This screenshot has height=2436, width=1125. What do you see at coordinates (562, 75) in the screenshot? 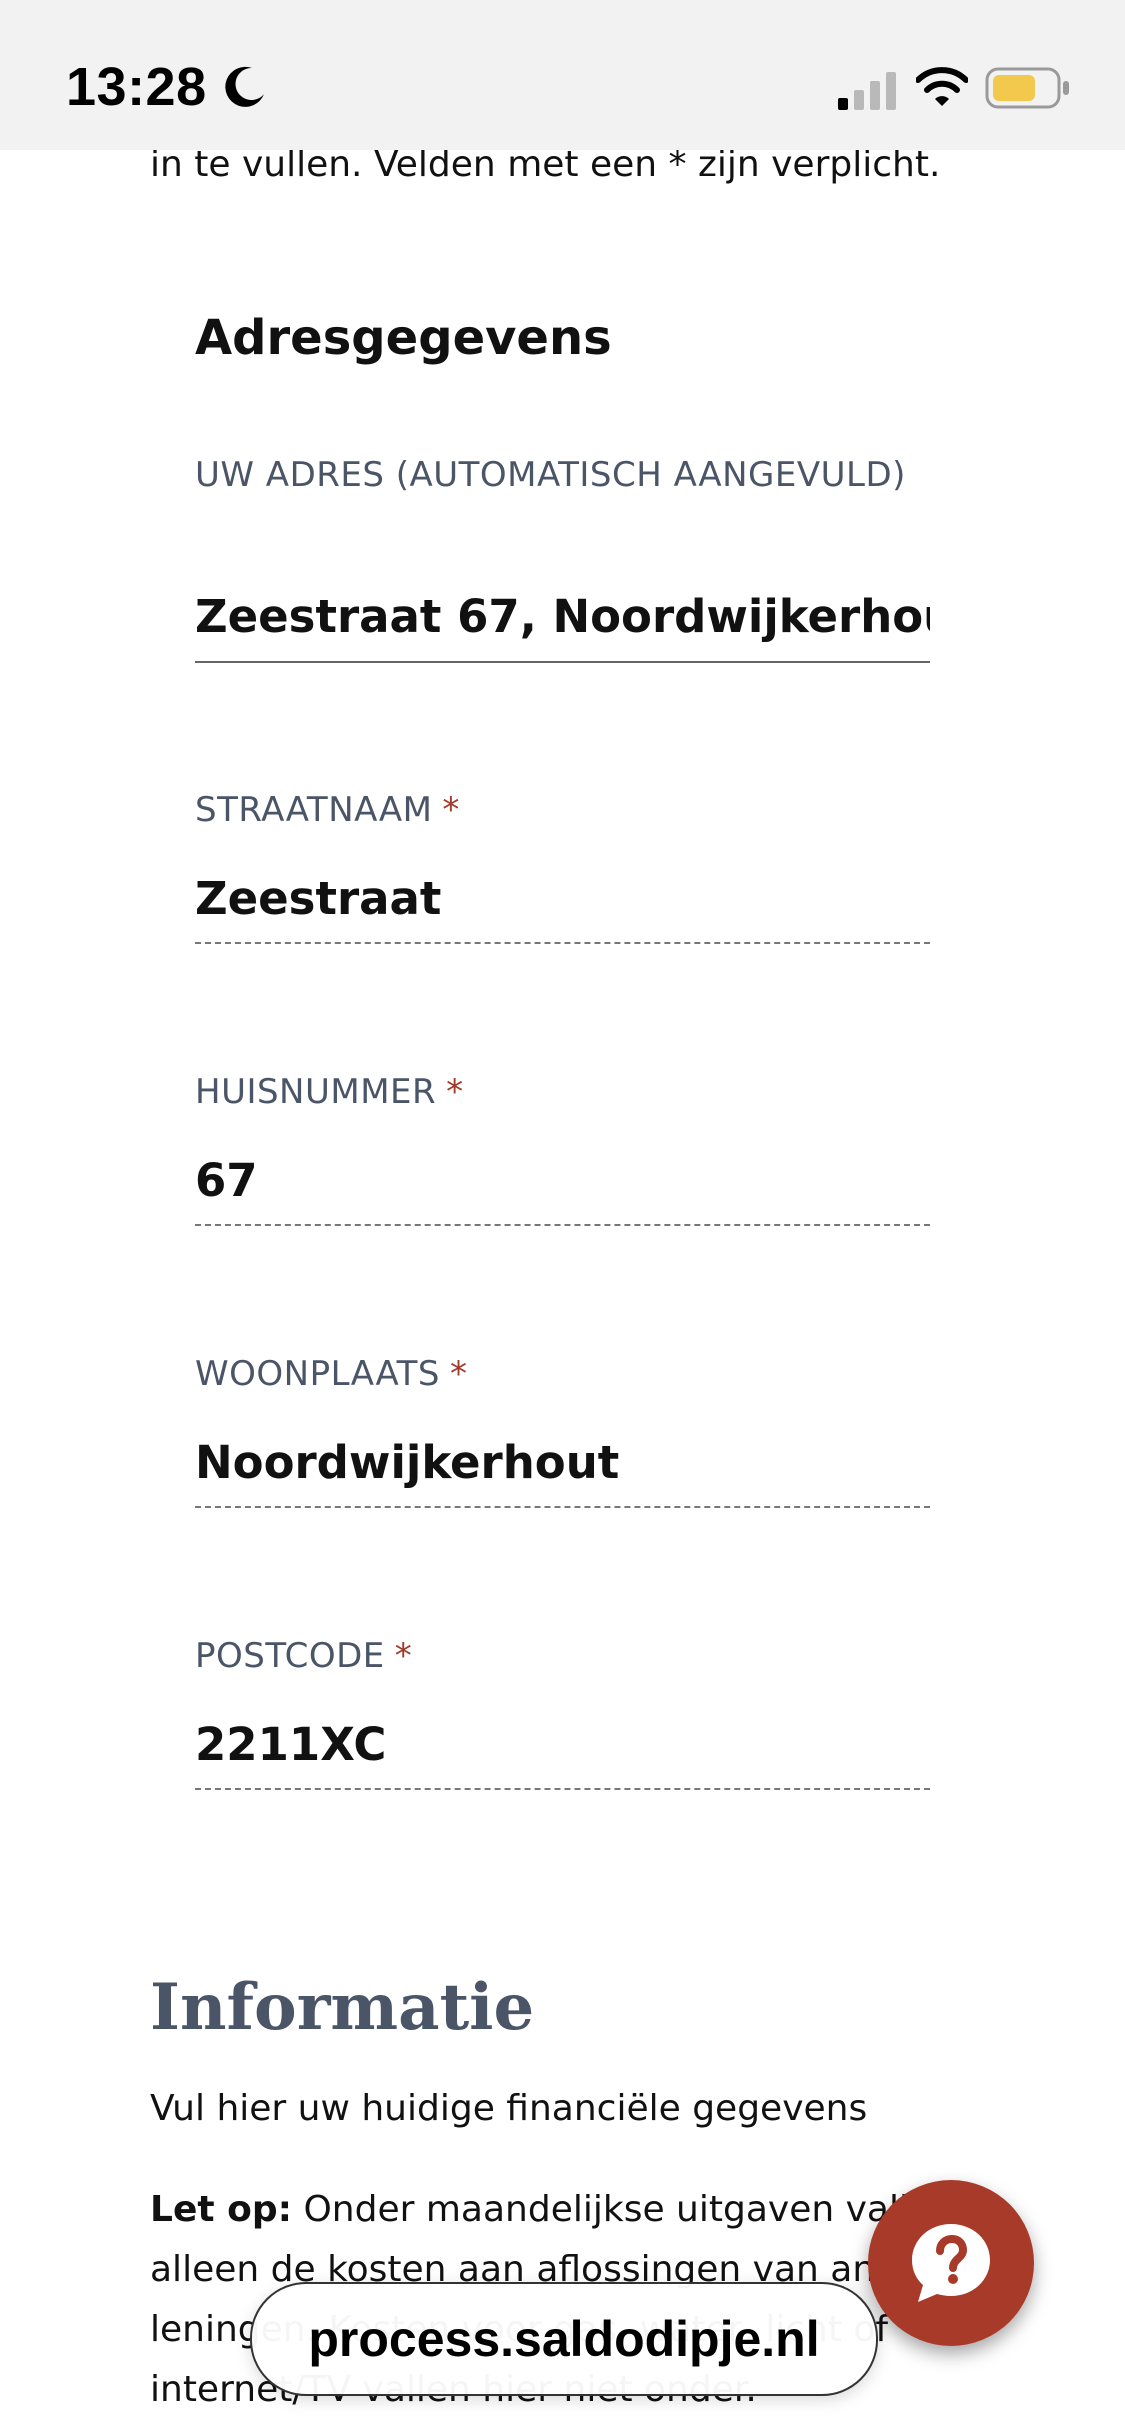
I see `status-bar: 13:28` at bounding box center [562, 75].